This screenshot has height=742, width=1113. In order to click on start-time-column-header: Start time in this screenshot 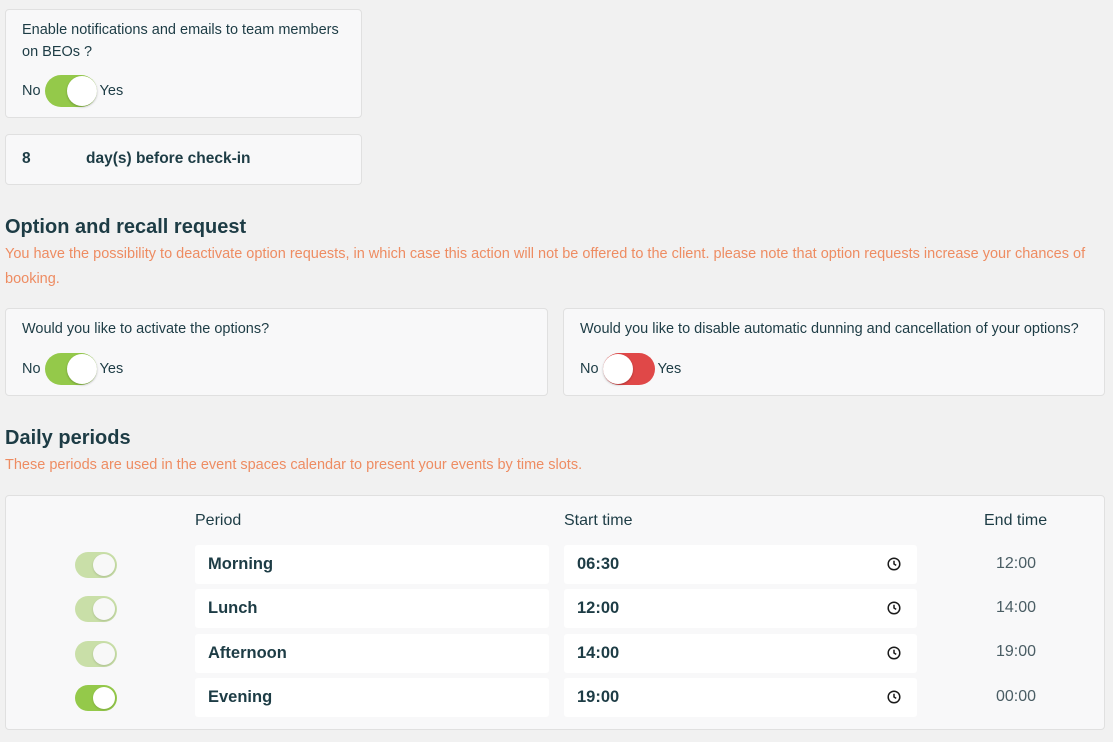, I will do `click(598, 520)`.